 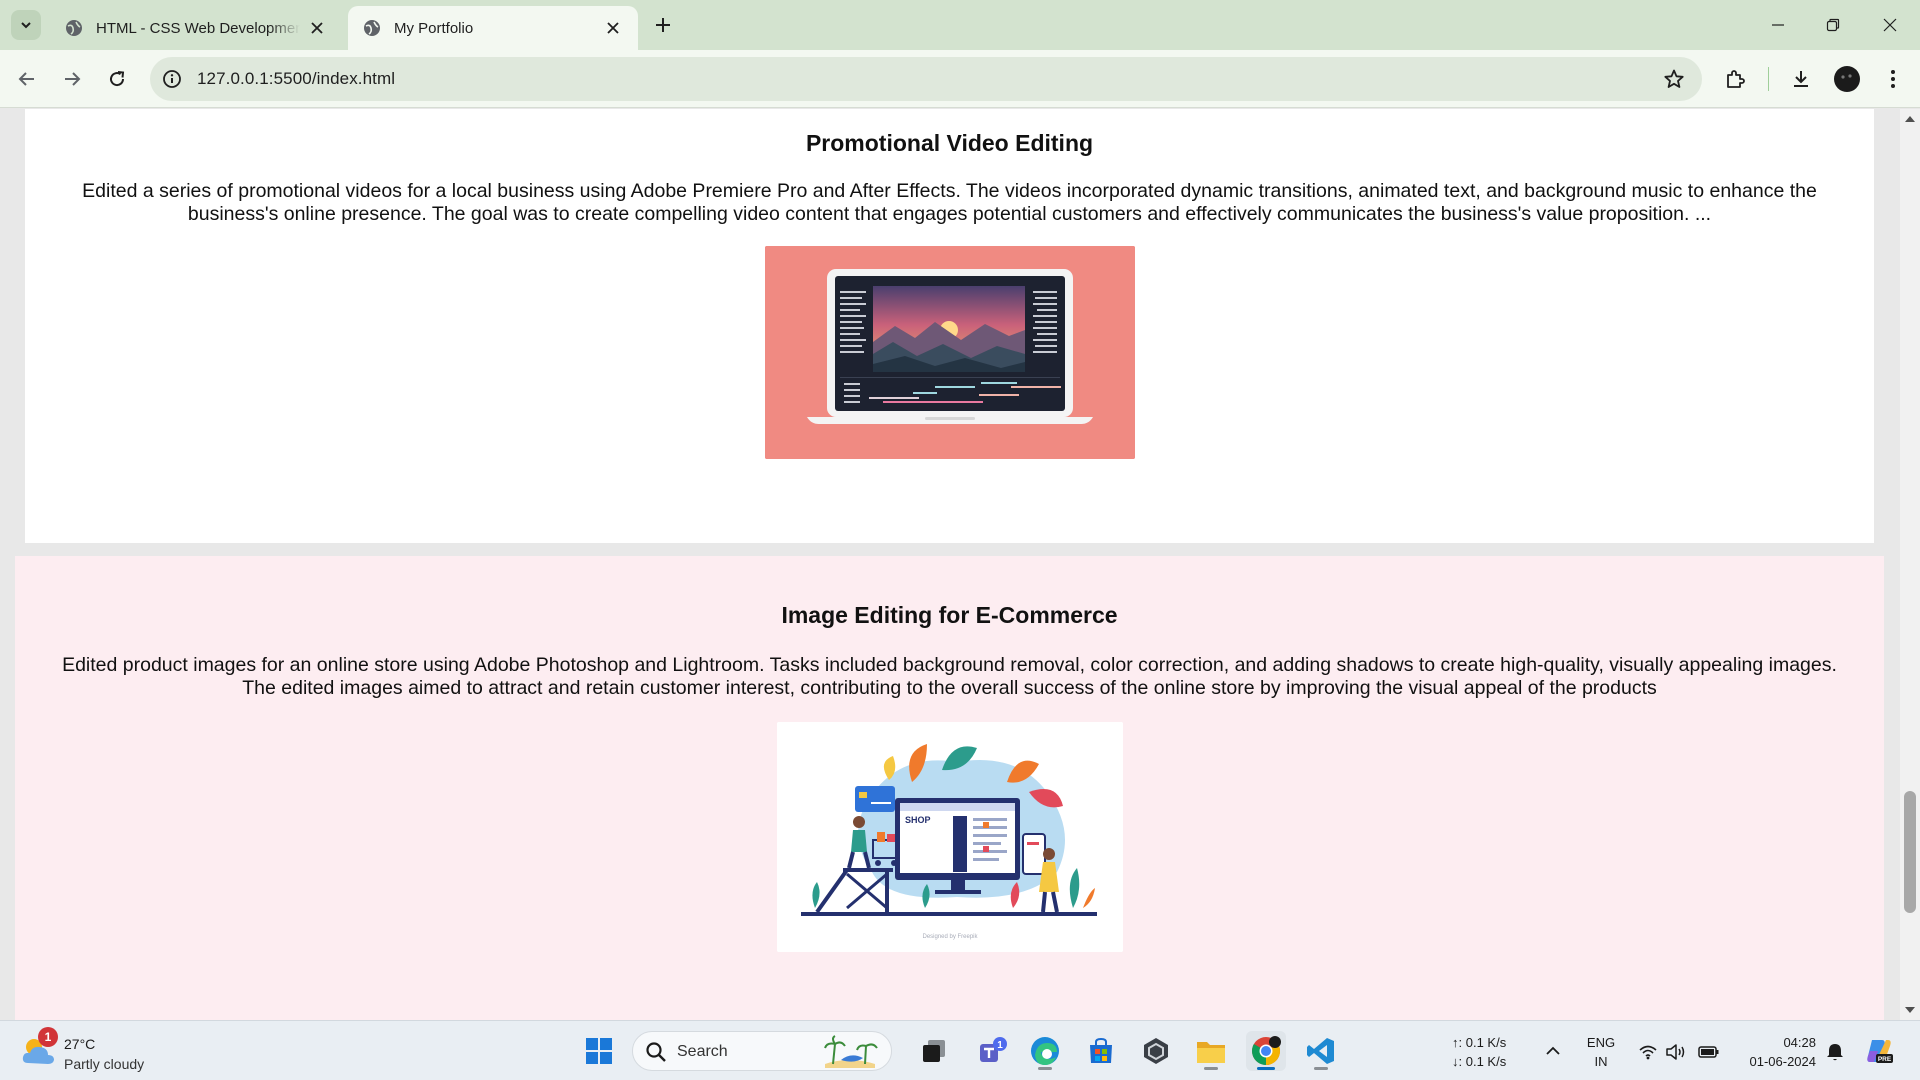 I want to click on new-tab-button, so click(x=663, y=25).